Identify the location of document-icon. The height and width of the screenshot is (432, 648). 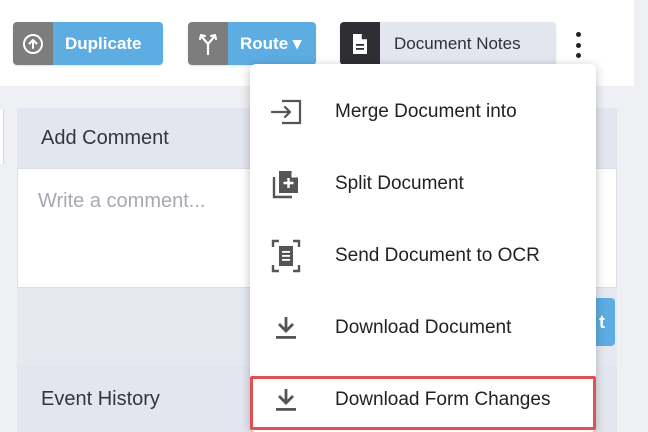
(360, 43).